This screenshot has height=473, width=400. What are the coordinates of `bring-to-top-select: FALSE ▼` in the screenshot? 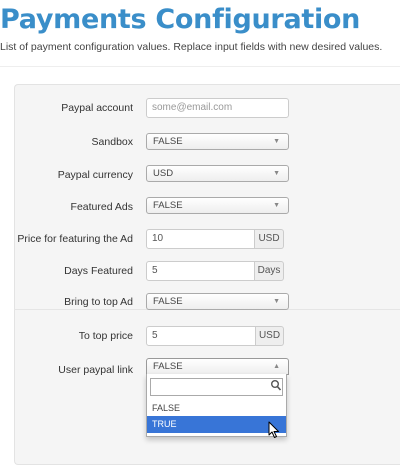 It's located at (217, 301).